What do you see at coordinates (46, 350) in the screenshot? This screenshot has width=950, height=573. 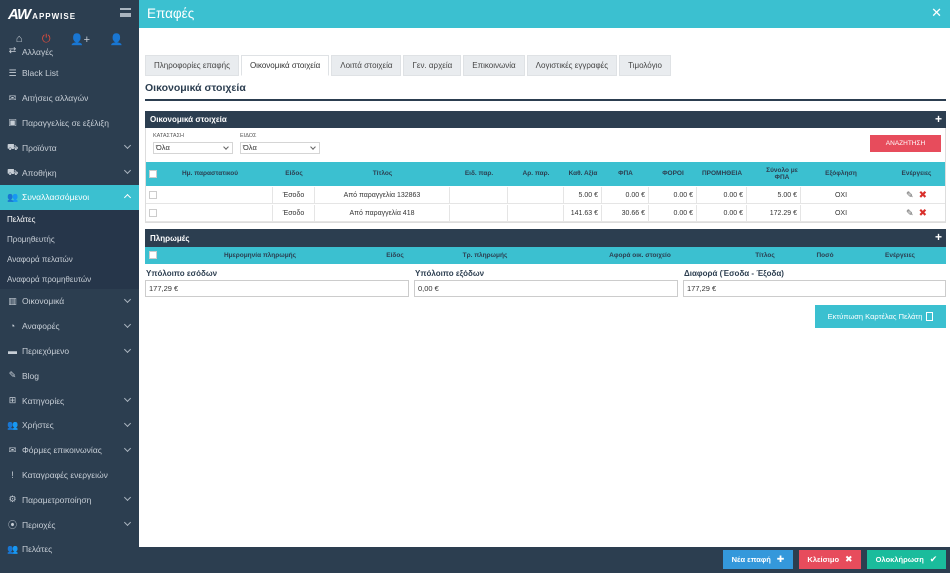 I see `sidebar-item-label: Περιεχόμενο` at bounding box center [46, 350].